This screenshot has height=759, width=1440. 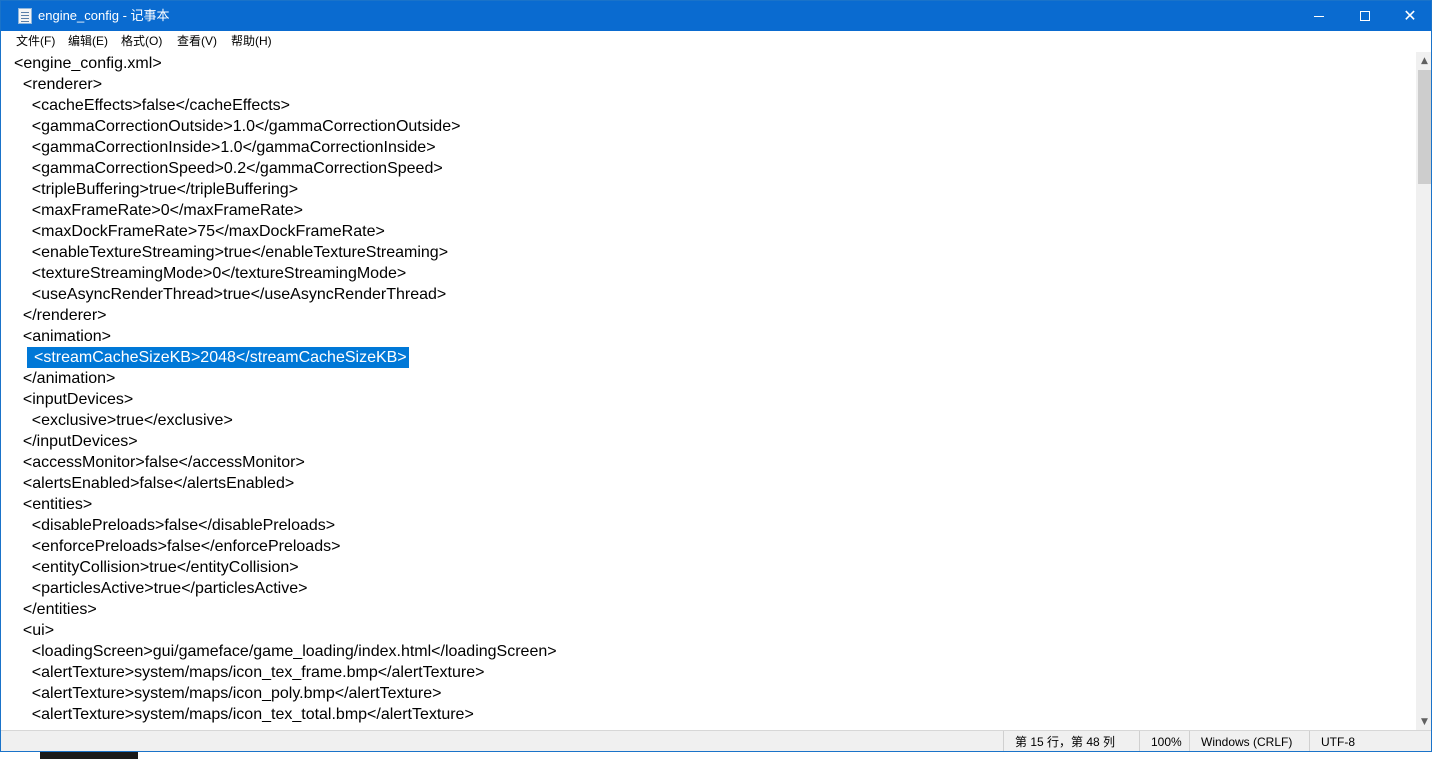 I want to click on close-icon: ✕, so click(x=1410, y=15).